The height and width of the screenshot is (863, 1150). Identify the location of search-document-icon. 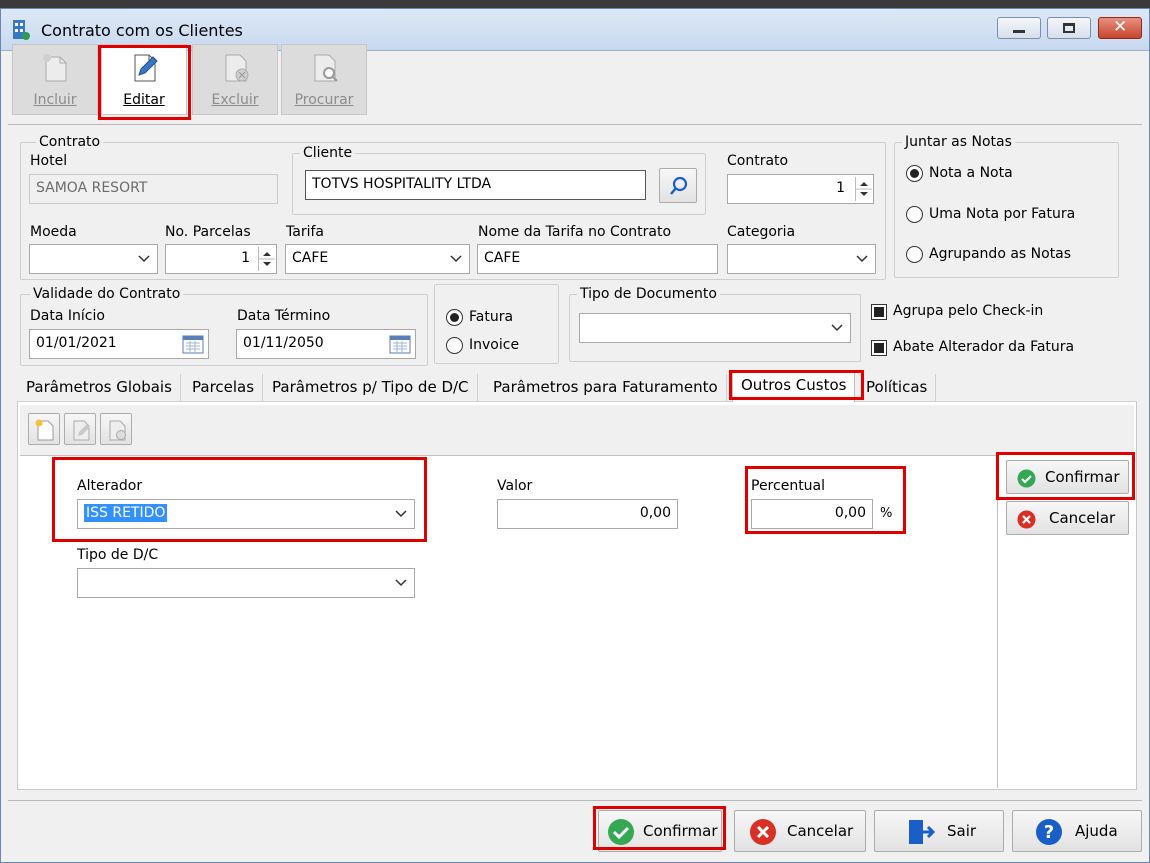
(326, 68).